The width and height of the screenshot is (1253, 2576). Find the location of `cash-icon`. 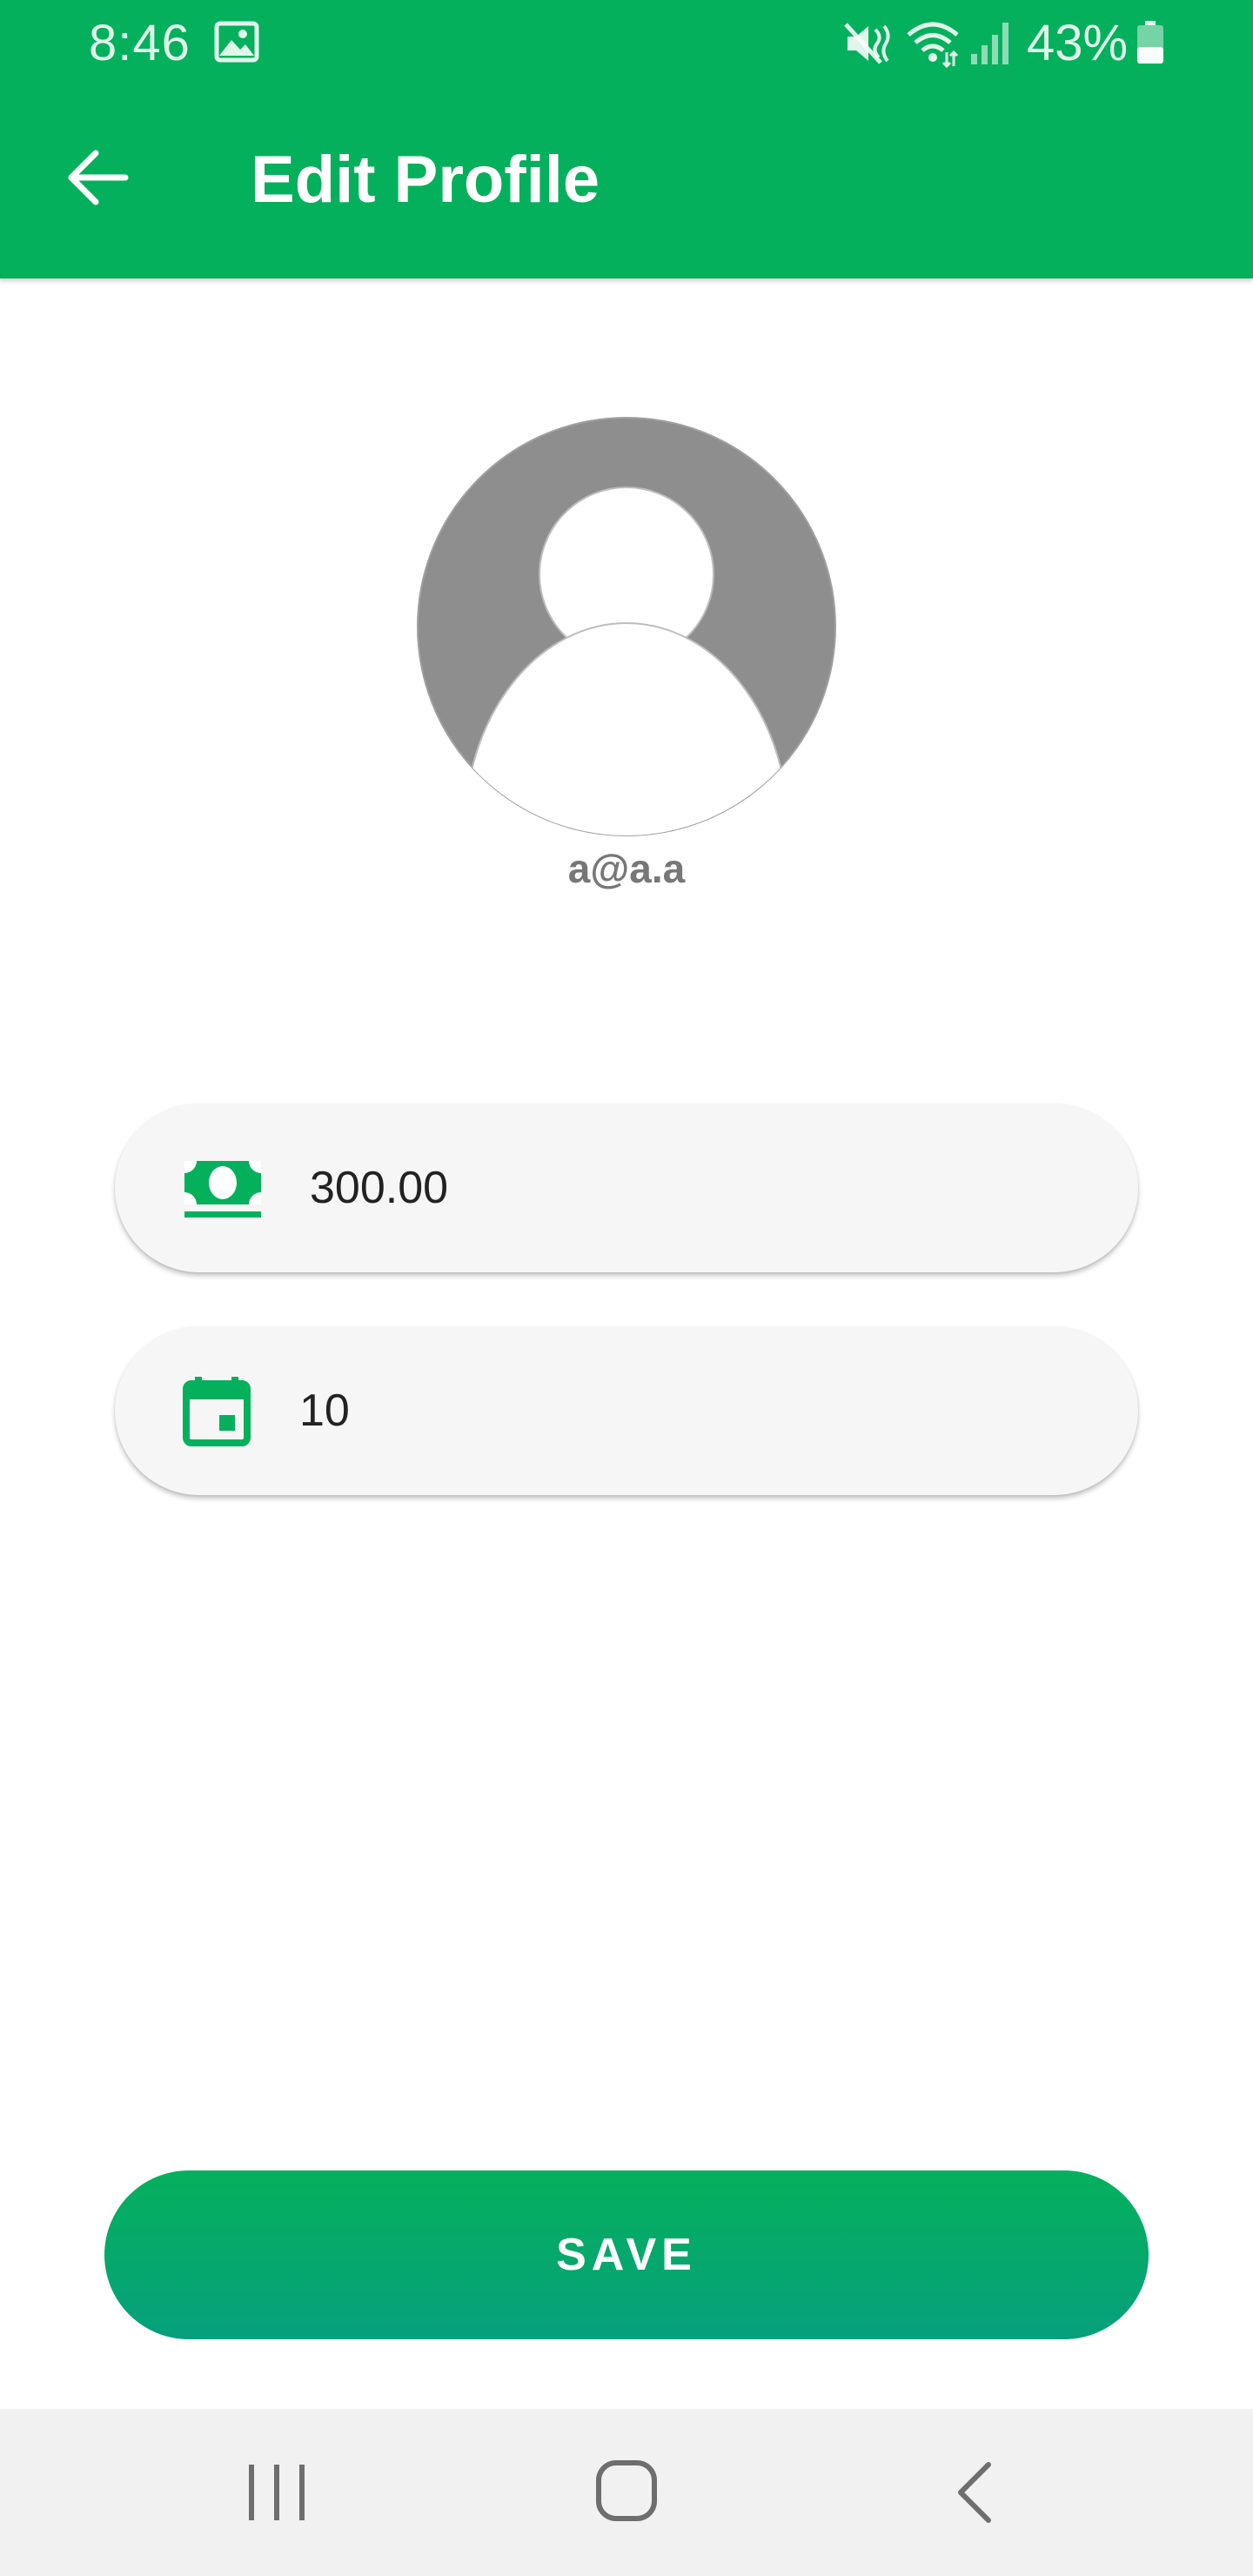

cash-icon is located at coordinates (222, 1189).